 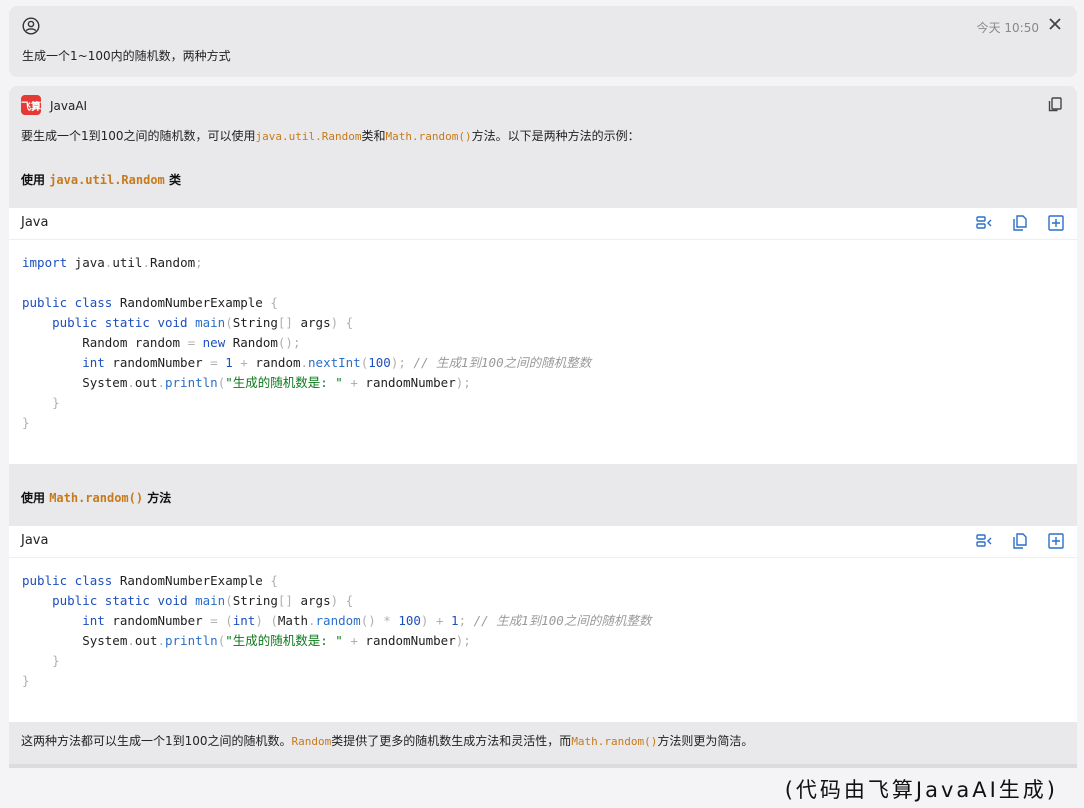 I want to click on section1-heading: 使用 java.util.Random 类, so click(x=101, y=179).